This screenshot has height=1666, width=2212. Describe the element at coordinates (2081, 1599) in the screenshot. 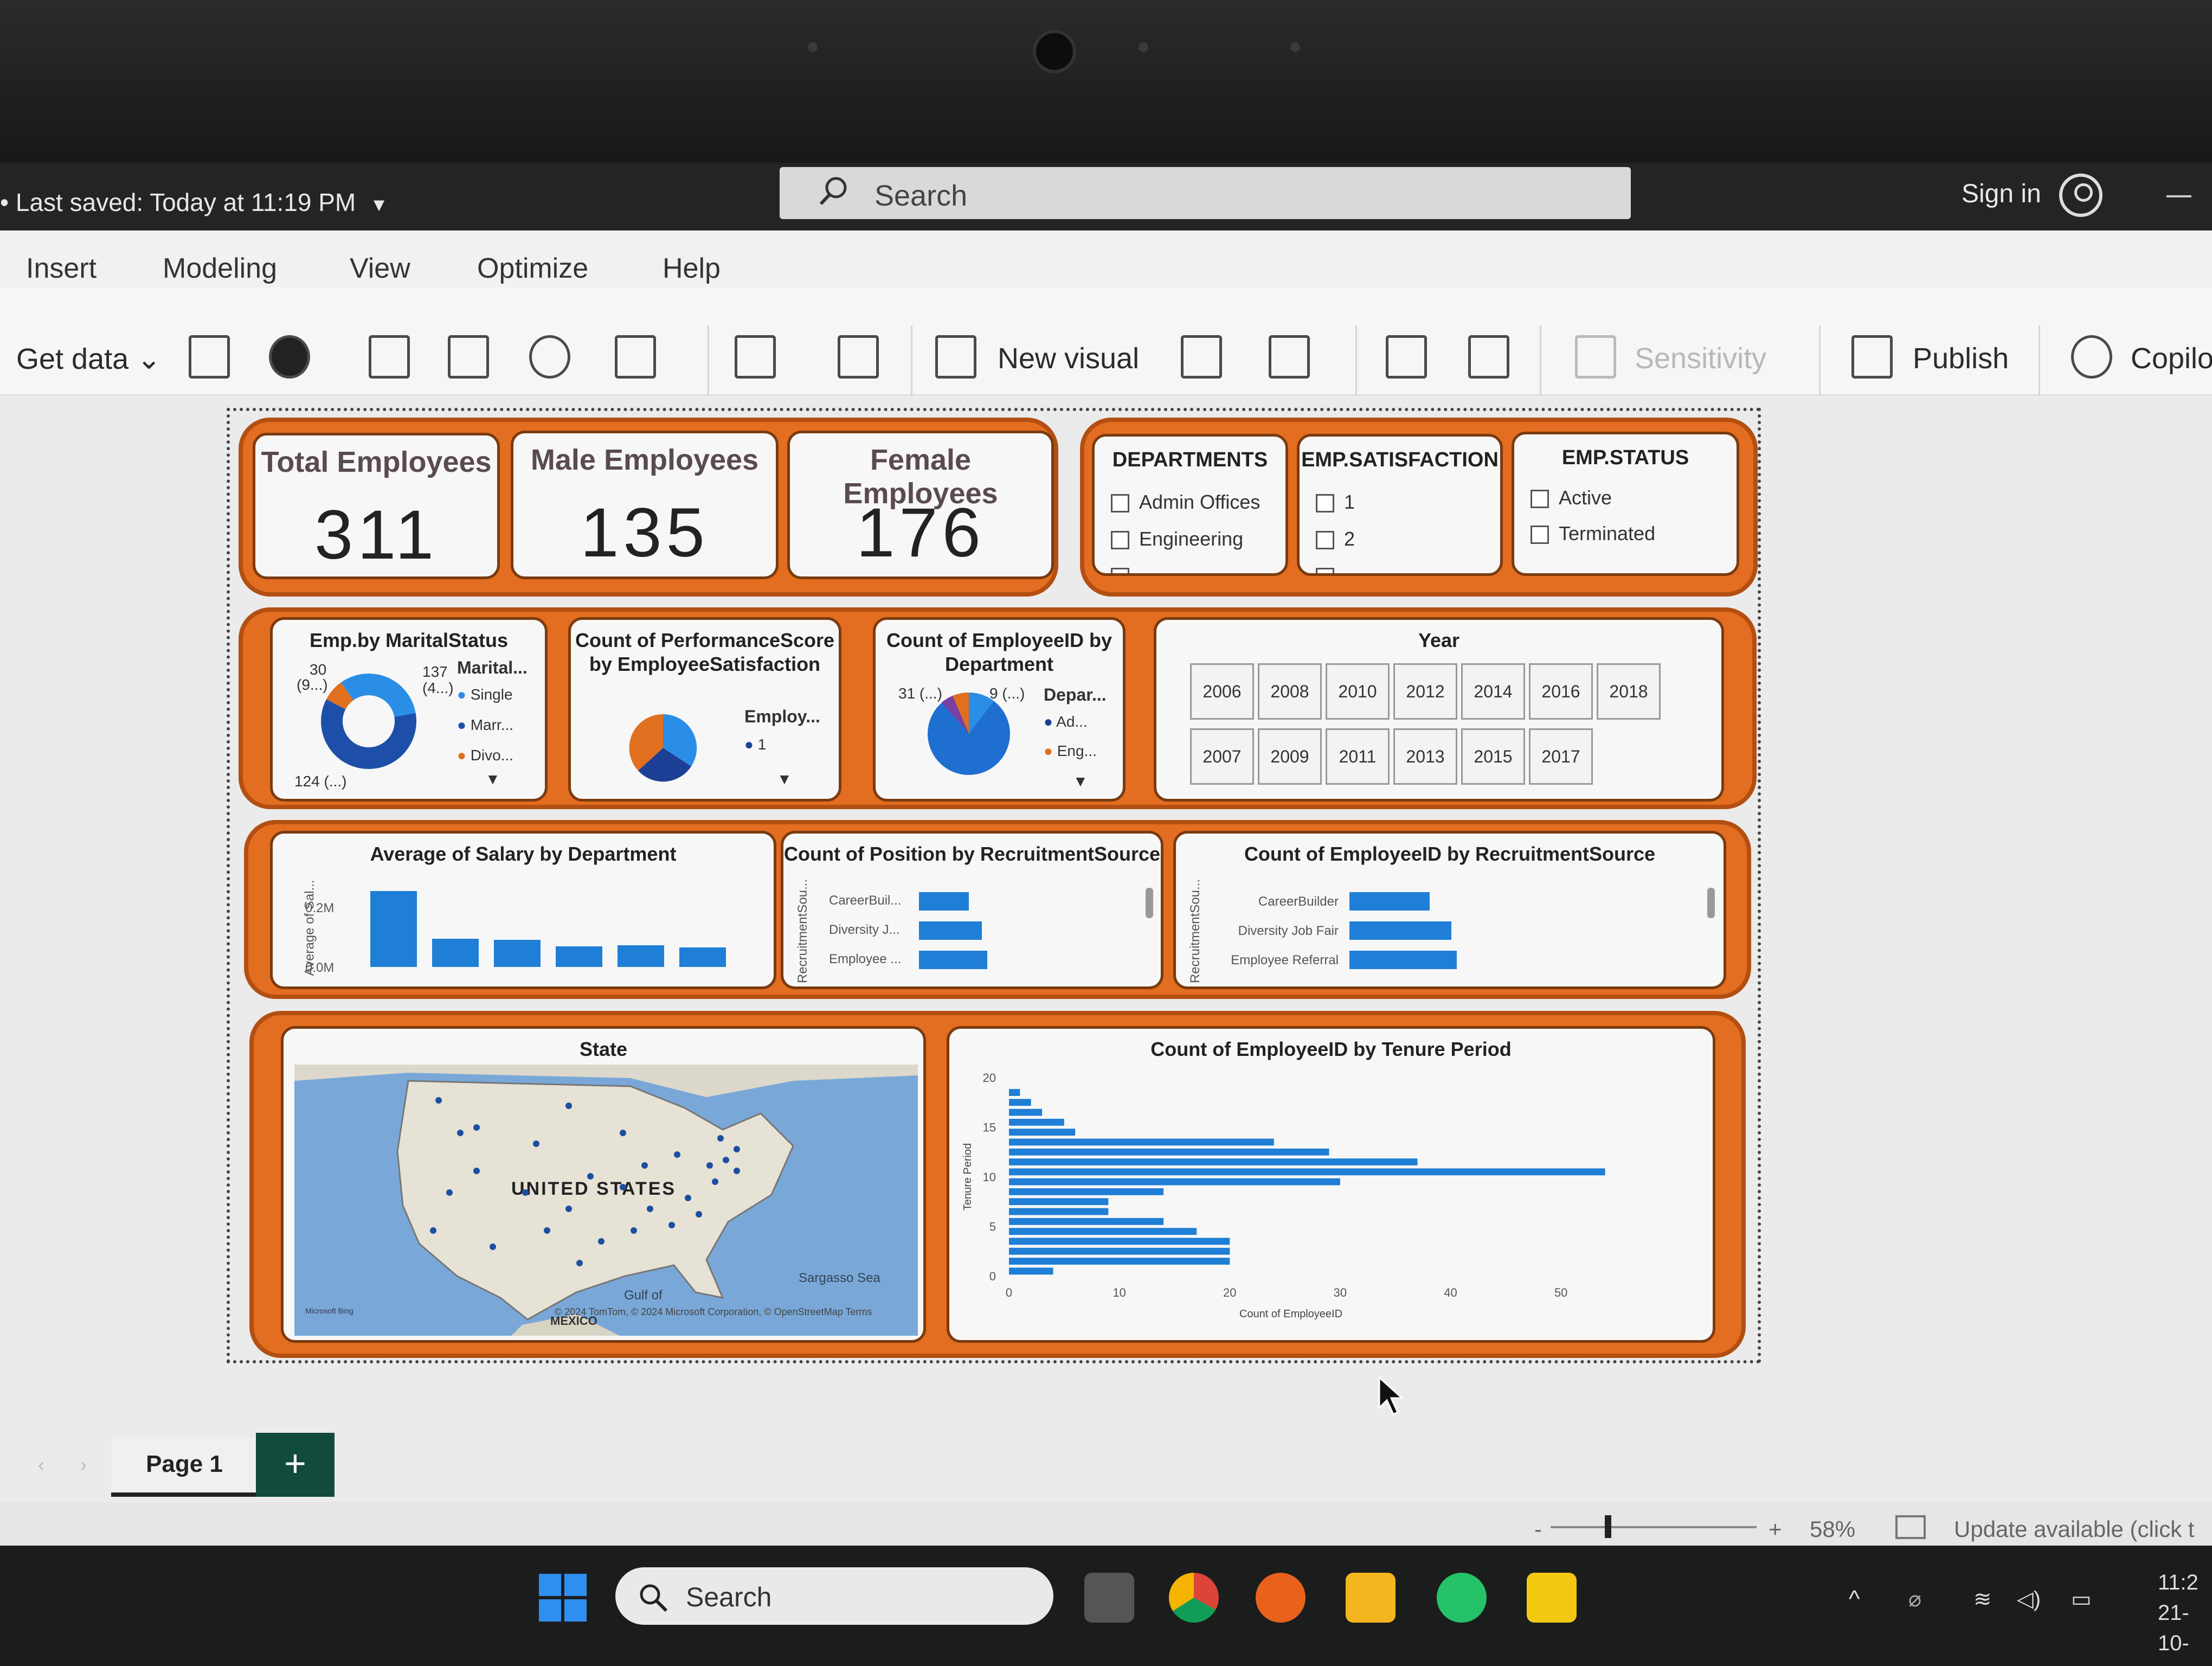

I see `battery-icon: ▭` at that location.